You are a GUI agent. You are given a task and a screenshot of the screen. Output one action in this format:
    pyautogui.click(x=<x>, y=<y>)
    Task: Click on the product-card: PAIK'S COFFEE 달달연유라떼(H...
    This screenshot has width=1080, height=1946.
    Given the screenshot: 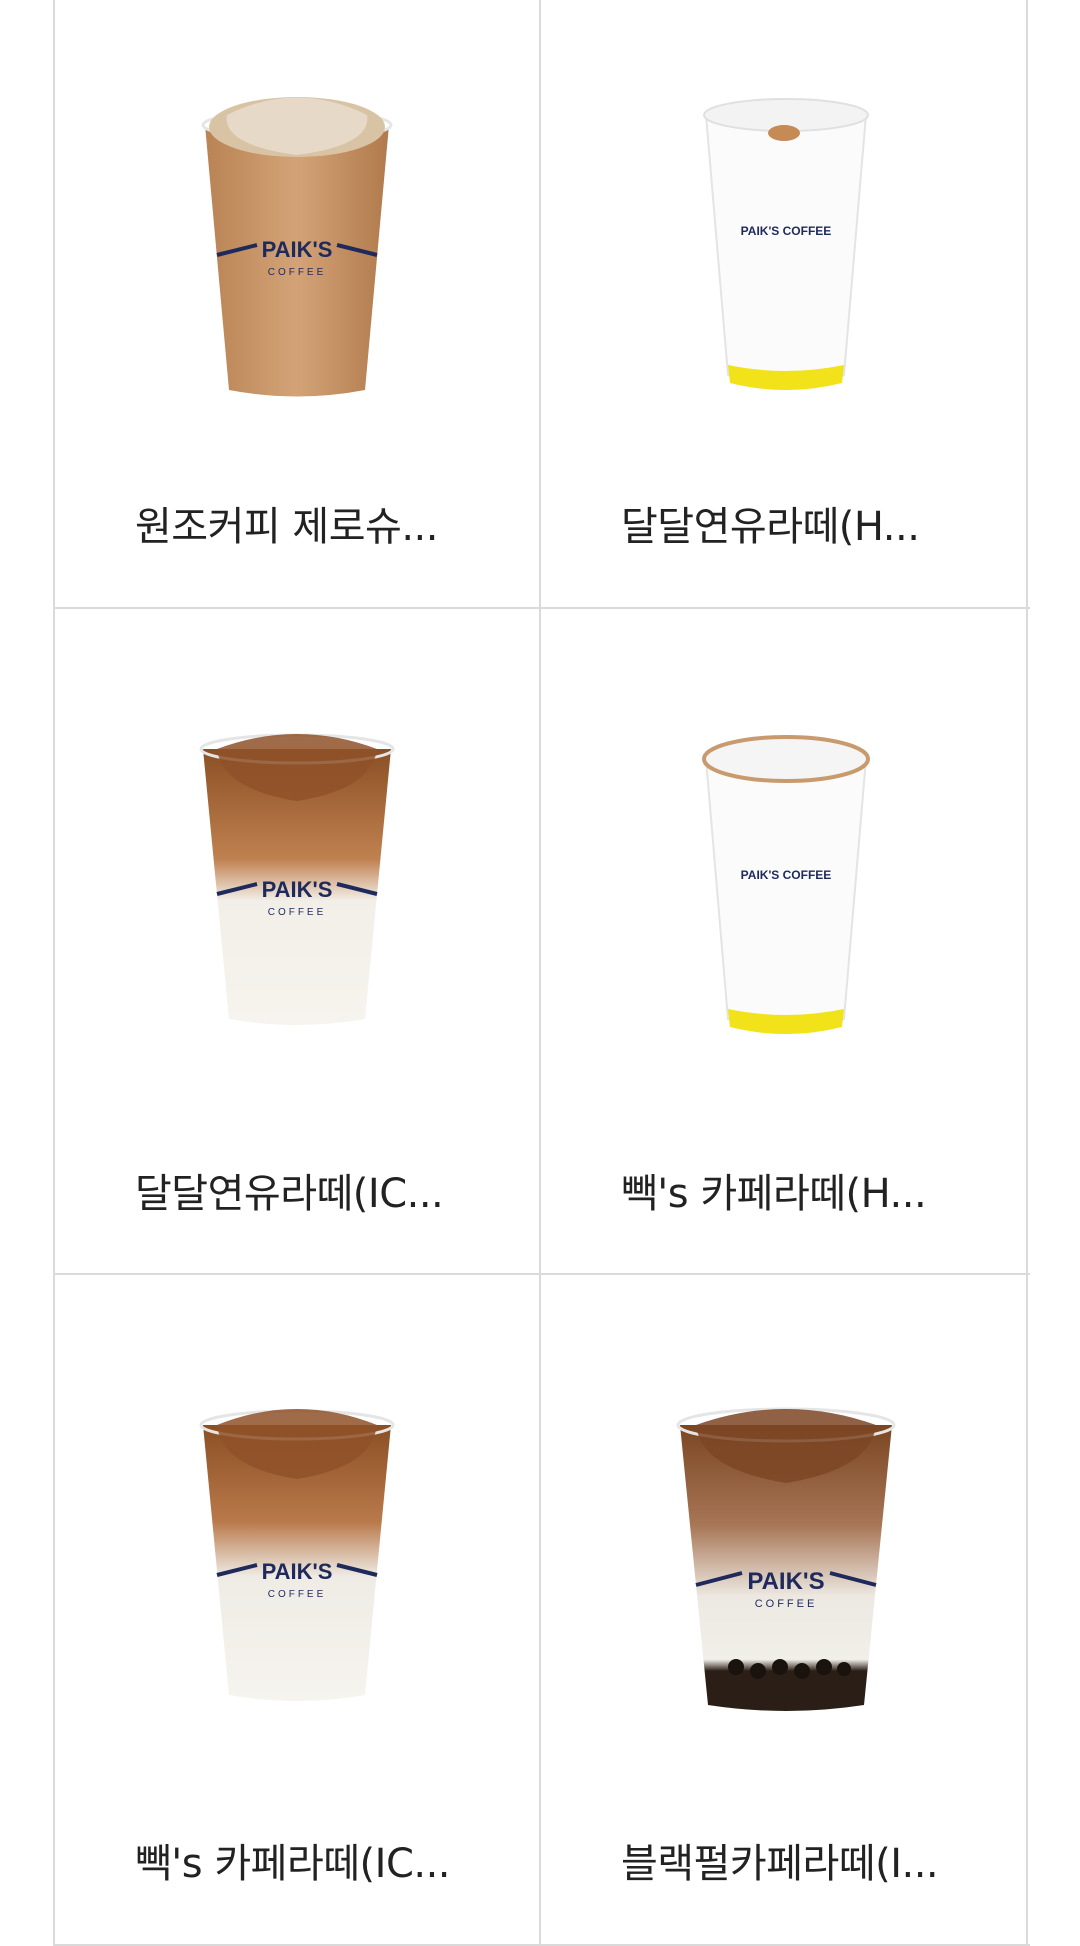 What is the action you would take?
    pyautogui.click(x=785, y=304)
    